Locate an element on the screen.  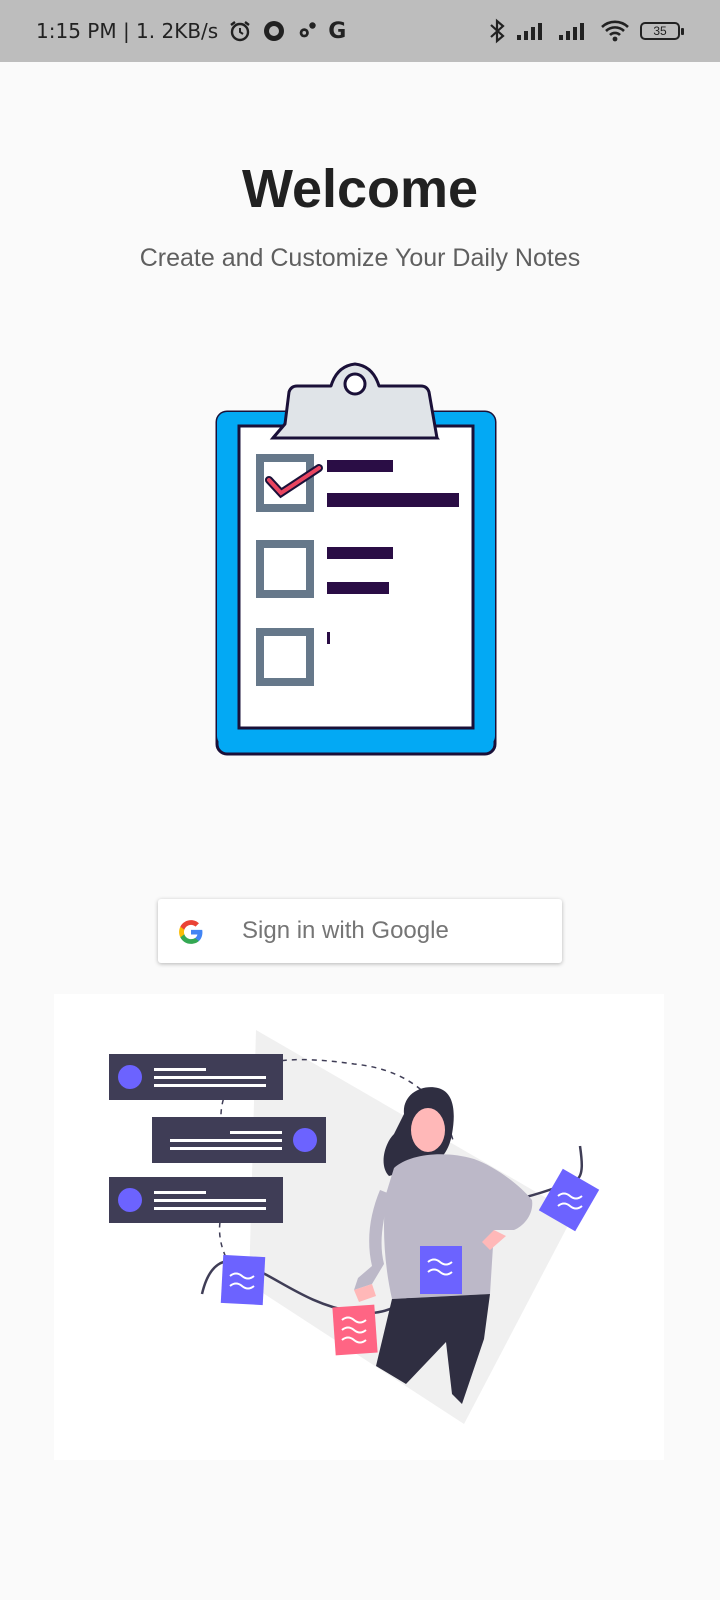
sign-in-with-google-button: Sign in with Google is located at coordinates (360, 931).